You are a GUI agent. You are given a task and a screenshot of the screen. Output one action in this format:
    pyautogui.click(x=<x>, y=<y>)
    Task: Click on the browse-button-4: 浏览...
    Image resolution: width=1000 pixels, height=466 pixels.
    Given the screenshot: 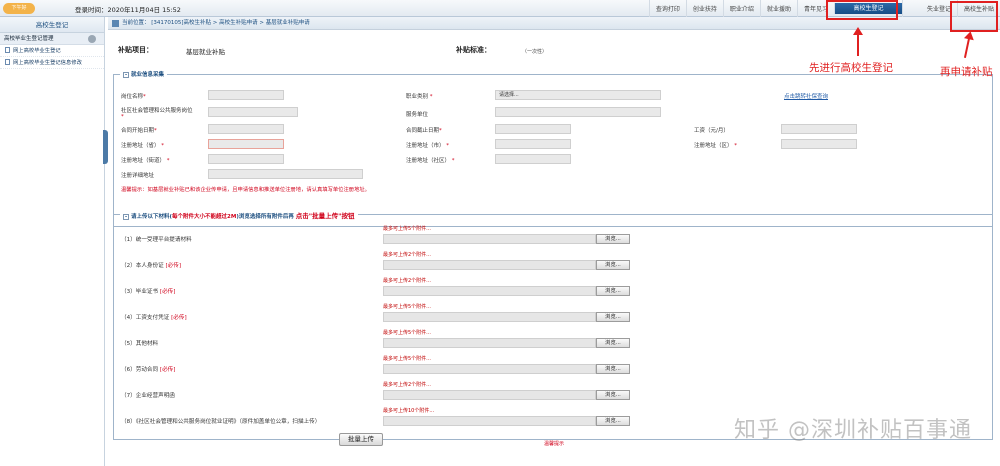 What is the action you would take?
    pyautogui.click(x=613, y=317)
    